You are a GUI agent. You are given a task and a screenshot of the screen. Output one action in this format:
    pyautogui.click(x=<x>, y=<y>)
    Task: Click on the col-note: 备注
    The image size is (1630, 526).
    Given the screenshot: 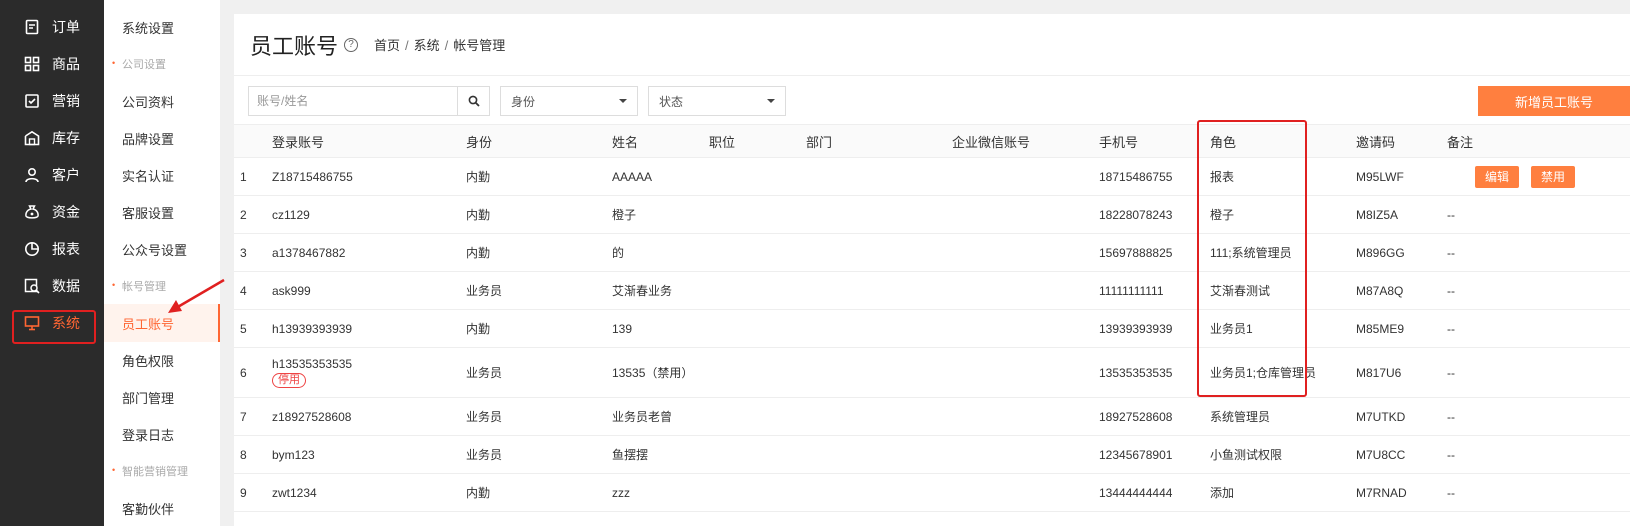 What is the action you would take?
    pyautogui.click(x=1460, y=142)
    